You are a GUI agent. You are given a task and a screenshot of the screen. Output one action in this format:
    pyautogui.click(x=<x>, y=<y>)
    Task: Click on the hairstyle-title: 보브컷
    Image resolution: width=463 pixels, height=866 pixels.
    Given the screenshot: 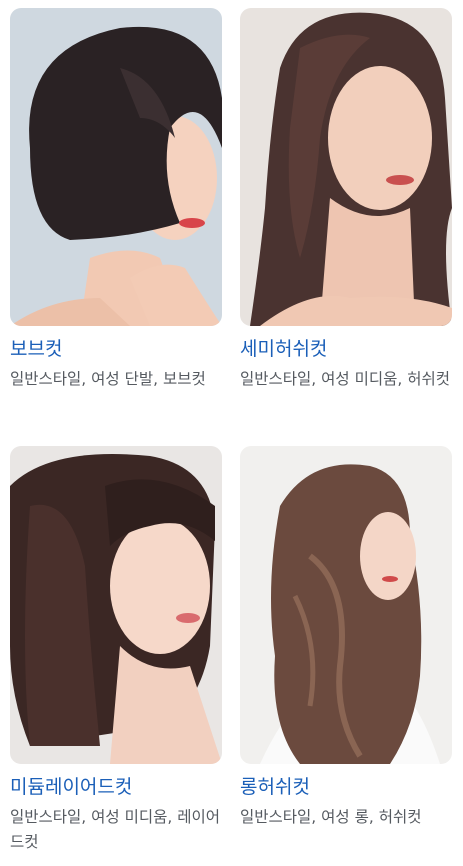 What is the action you would take?
    pyautogui.click(x=116, y=349)
    